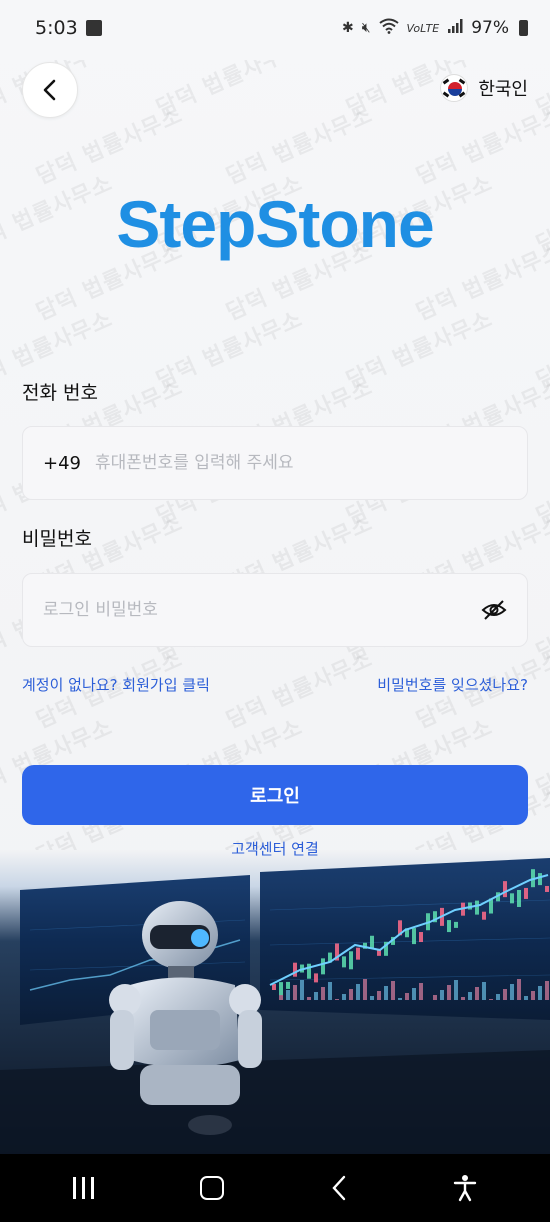 The image size is (550, 1222). I want to click on country-code: +49, so click(62, 463).